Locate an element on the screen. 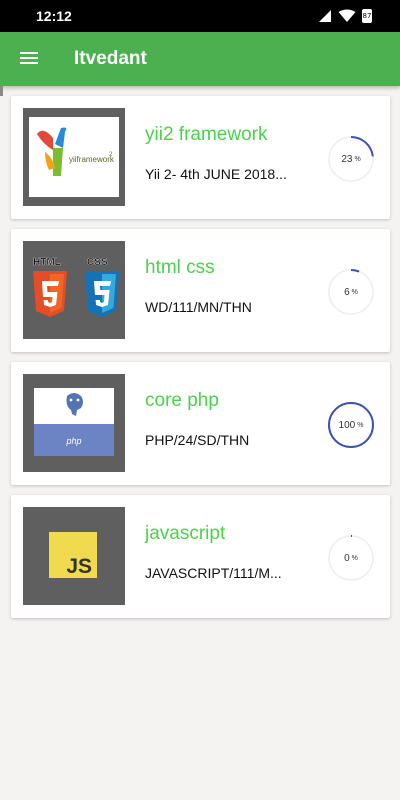  course-card: php core php PHP/24/SD/THN 100% is located at coordinates (200, 423).